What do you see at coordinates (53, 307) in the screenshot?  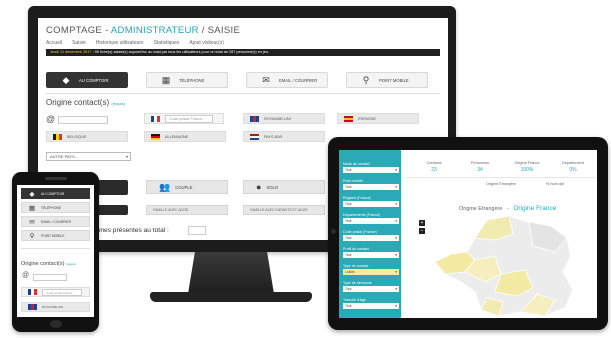 I see `phone-lang-royaume-uni-label: ROYAUME-UNI` at bounding box center [53, 307].